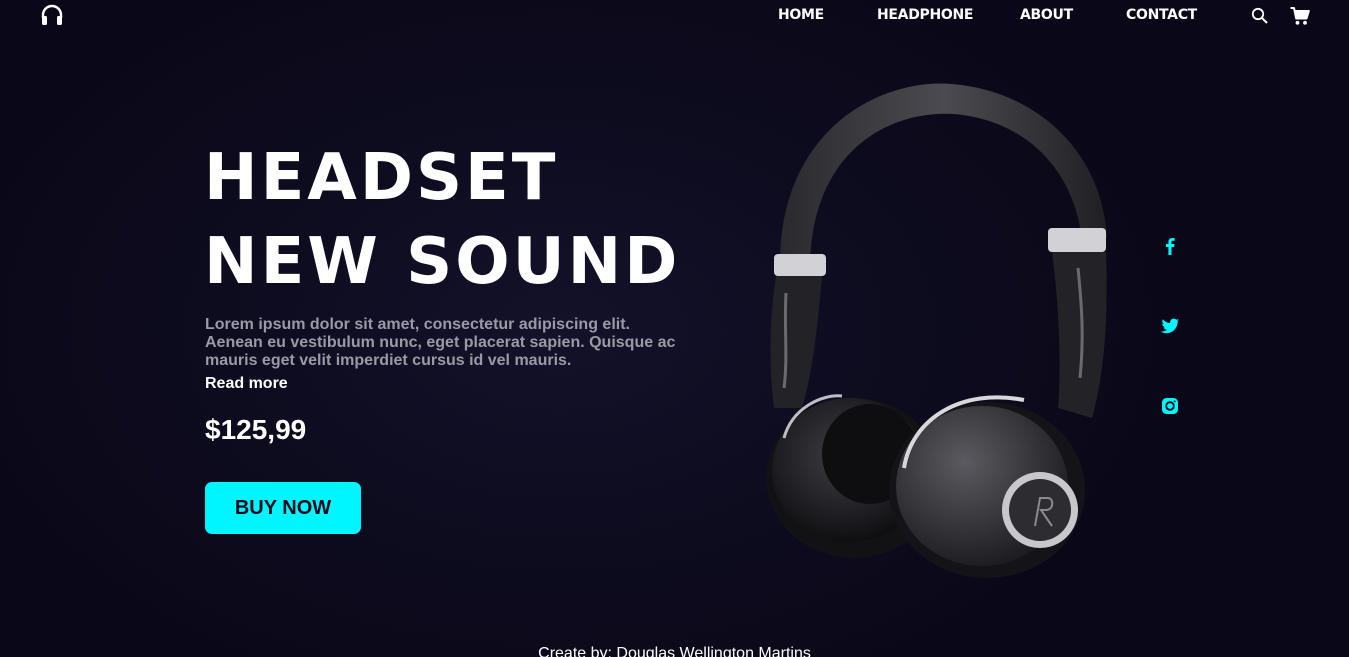  I want to click on instagram-icon, so click(1170, 406).